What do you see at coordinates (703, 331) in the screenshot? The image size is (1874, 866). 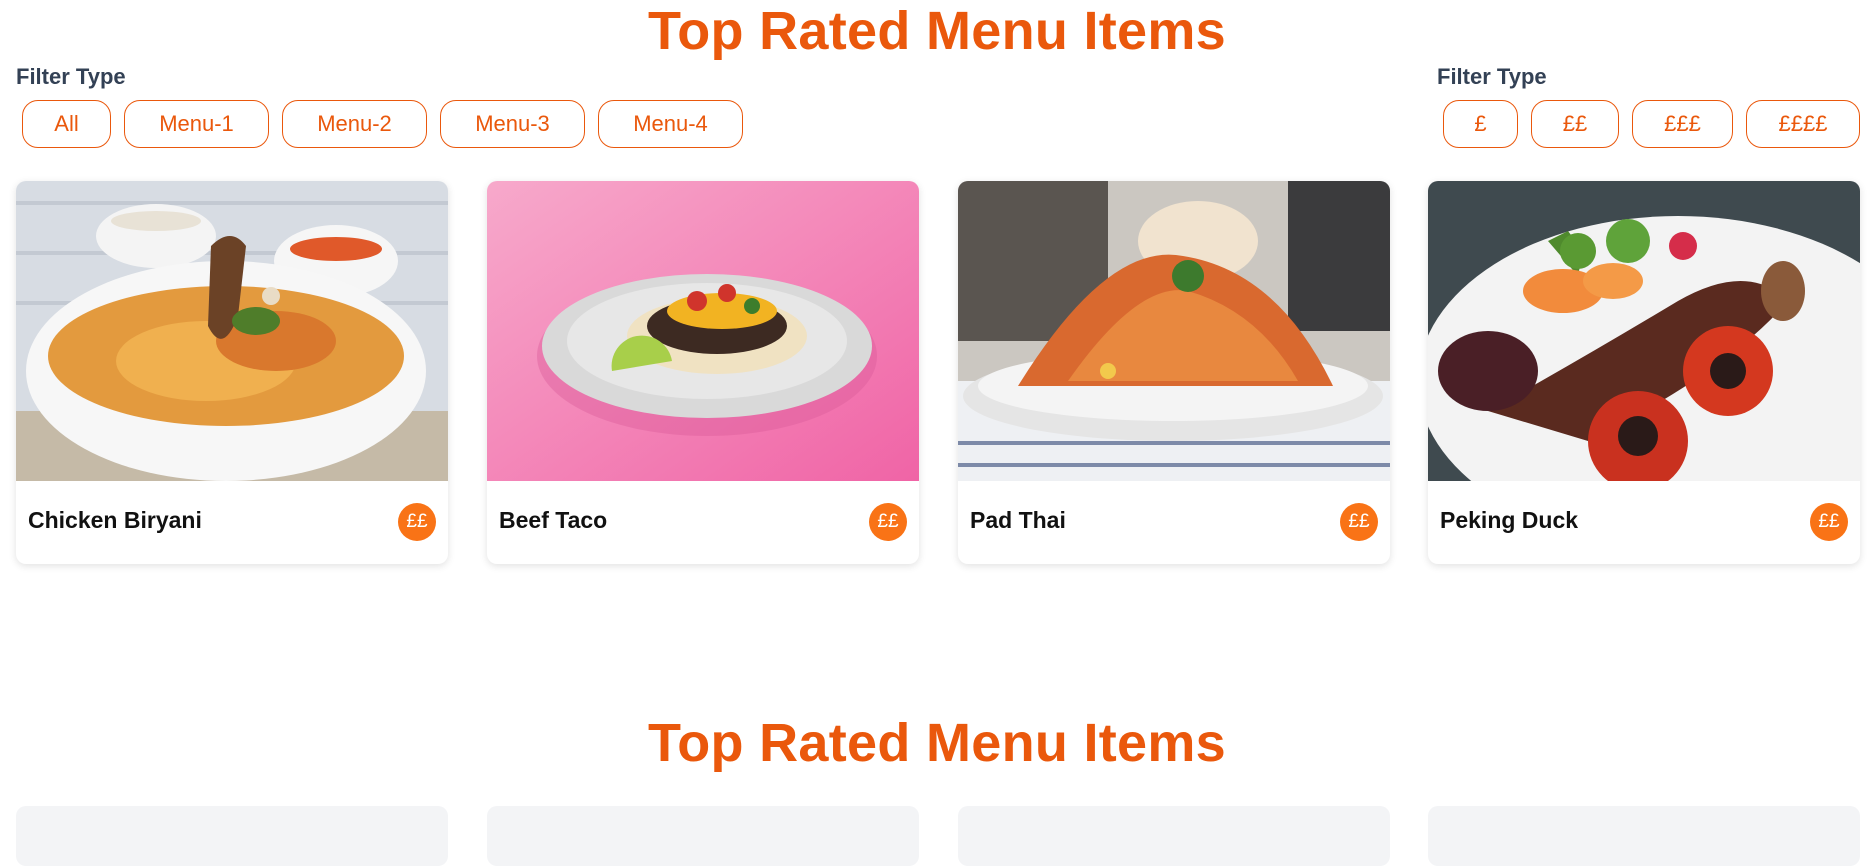 I see `beef-taco-image` at bounding box center [703, 331].